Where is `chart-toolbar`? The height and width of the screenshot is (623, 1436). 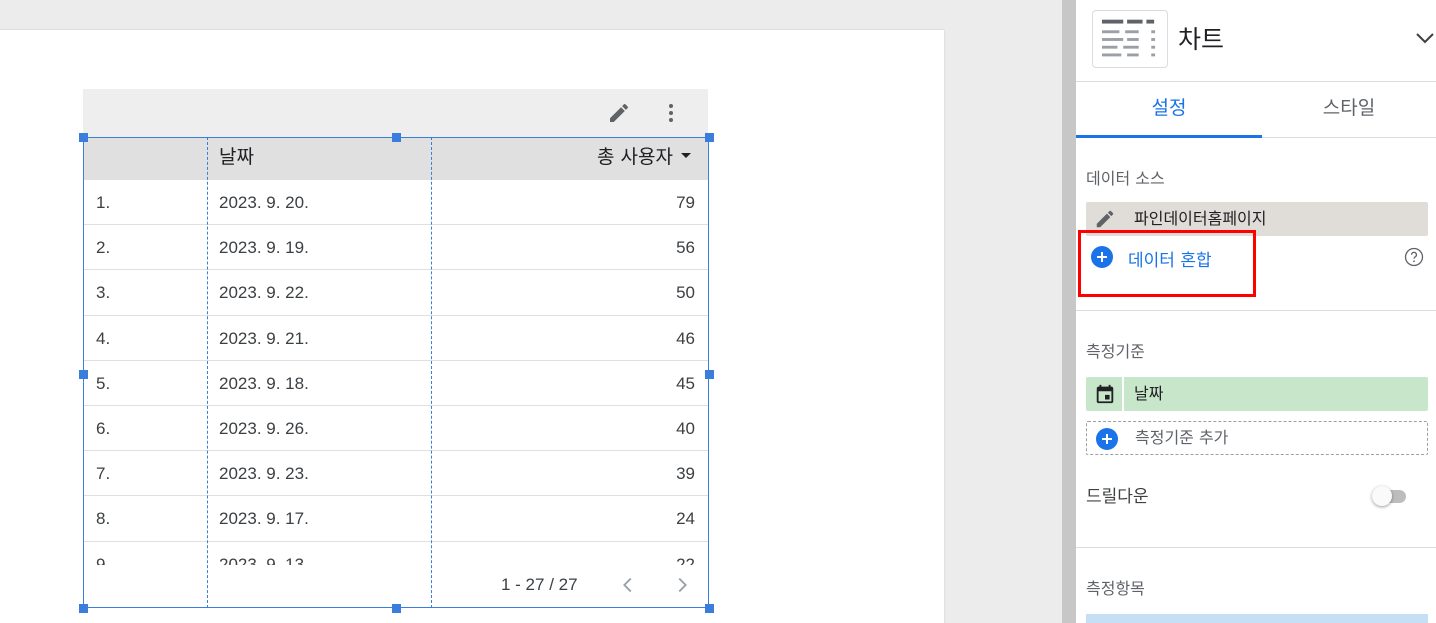 chart-toolbar is located at coordinates (395, 113).